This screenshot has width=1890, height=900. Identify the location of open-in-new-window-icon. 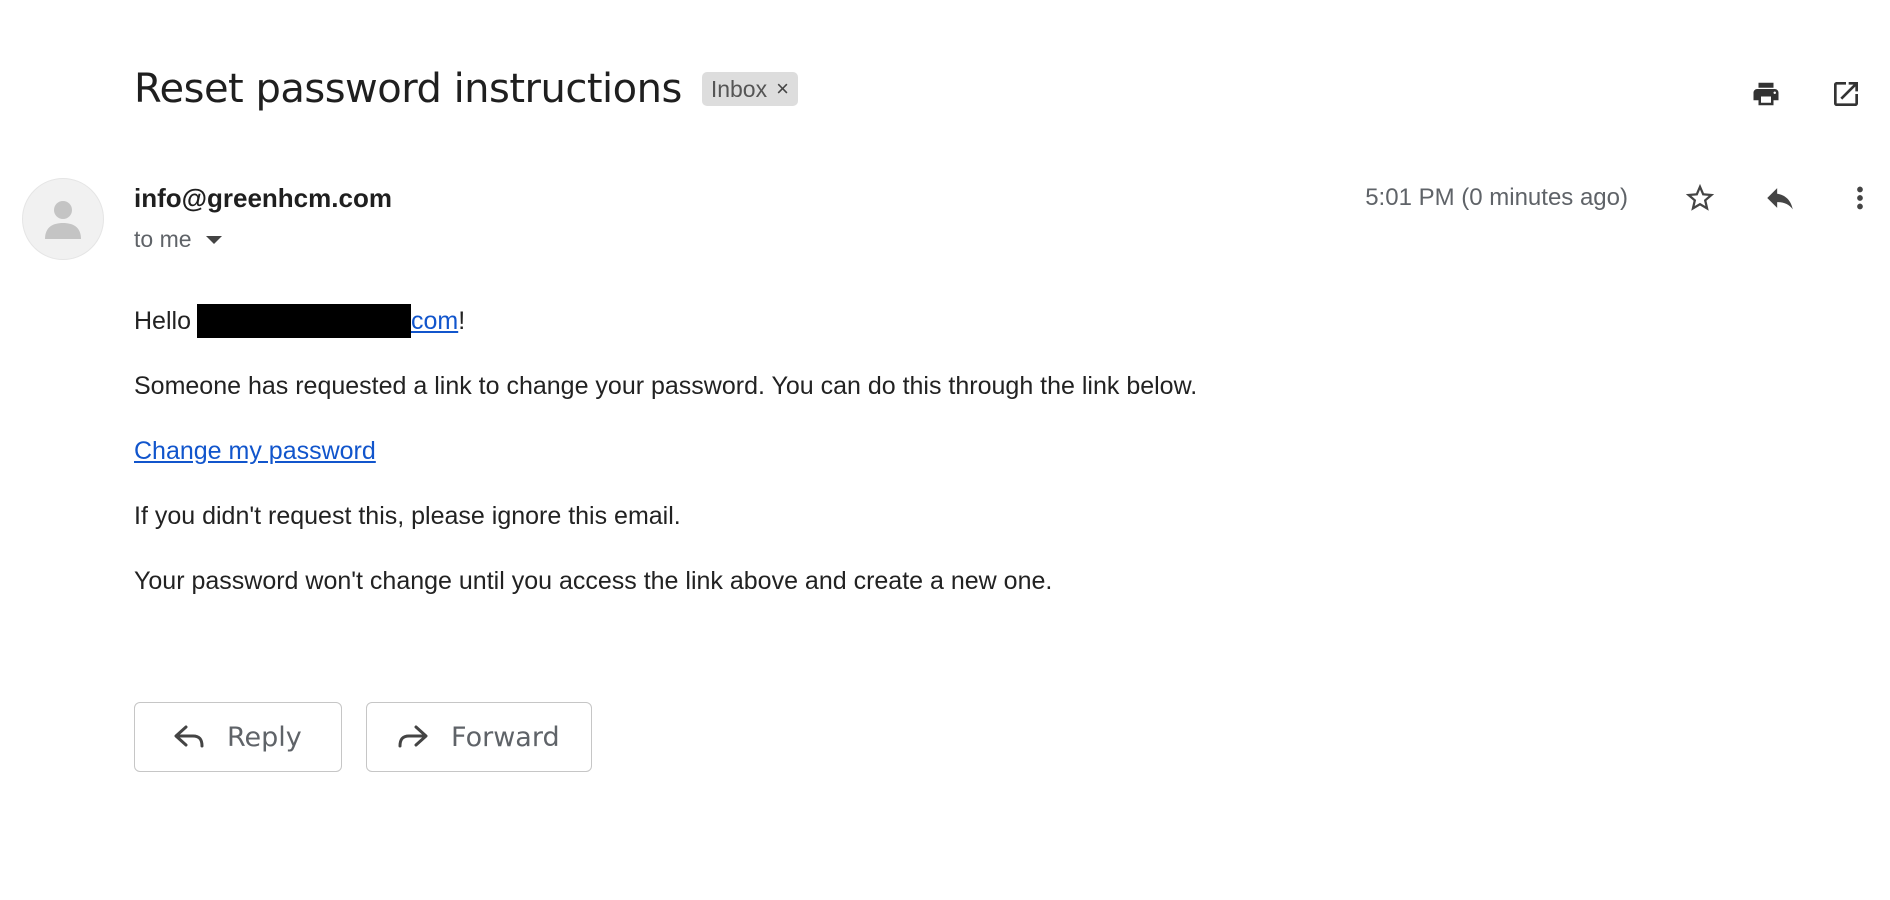
(1846, 94).